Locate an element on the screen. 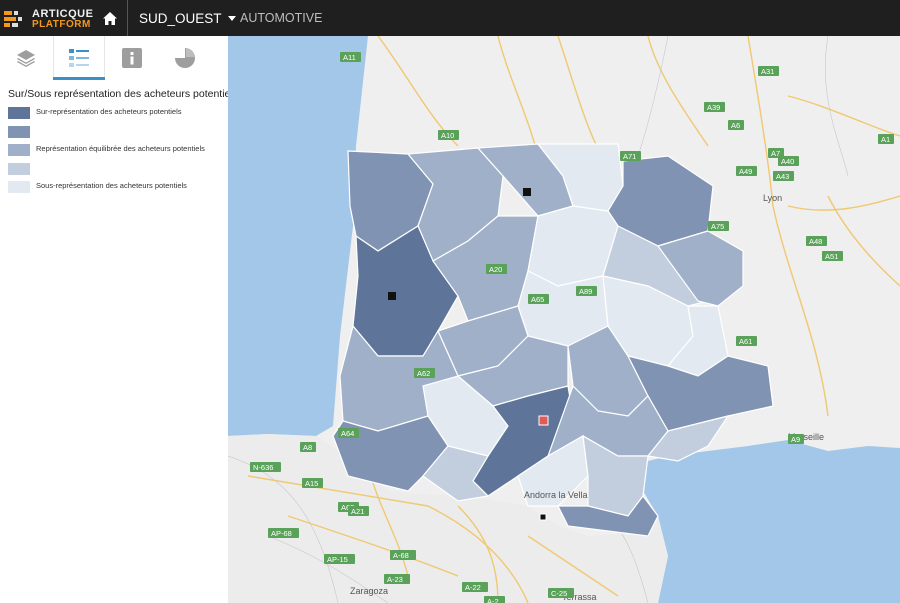 This screenshot has width=900, height=603. road-shield-label: A65 is located at coordinates (537, 299).